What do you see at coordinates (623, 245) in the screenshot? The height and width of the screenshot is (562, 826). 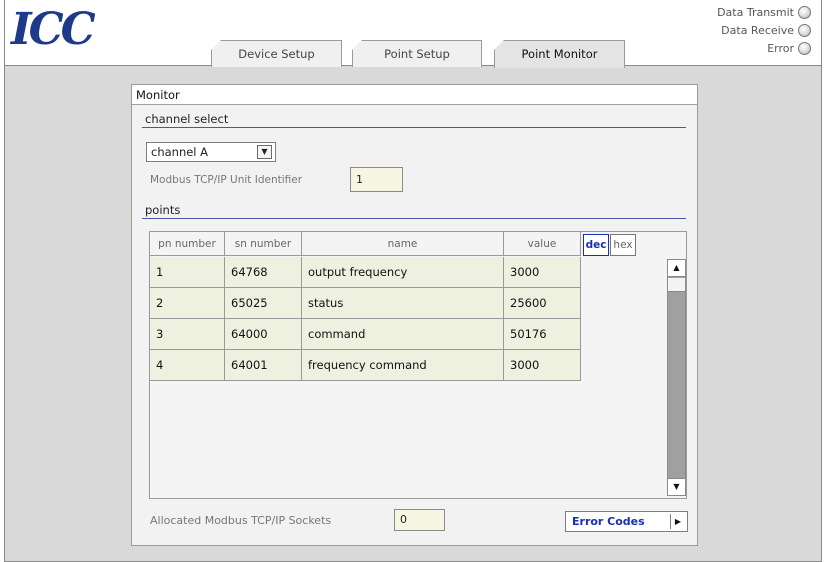 I see `hex-format-button: hex` at bounding box center [623, 245].